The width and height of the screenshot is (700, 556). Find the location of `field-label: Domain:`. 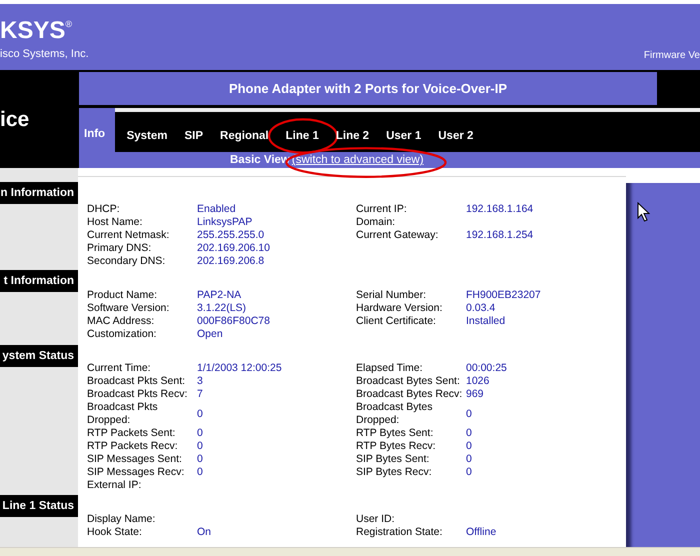

field-label: Domain: is located at coordinates (376, 222).